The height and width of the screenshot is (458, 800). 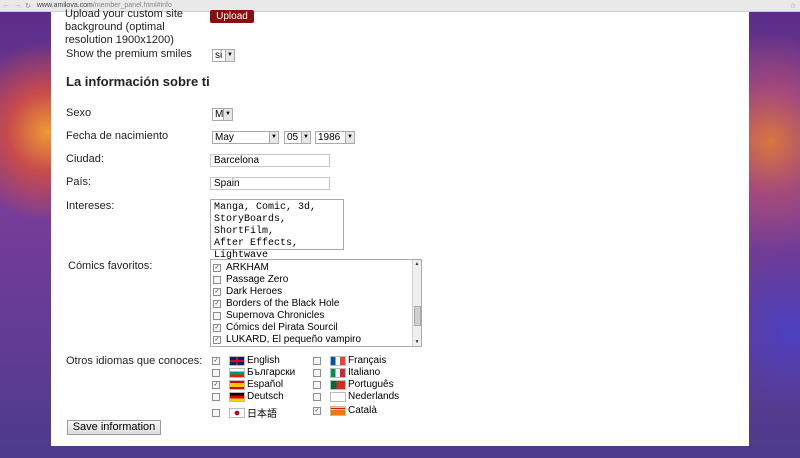 What do you see at coordinates (262, 414) in the screenshot?
I see `language-label: 日本語` at bounding box center [262, 414].